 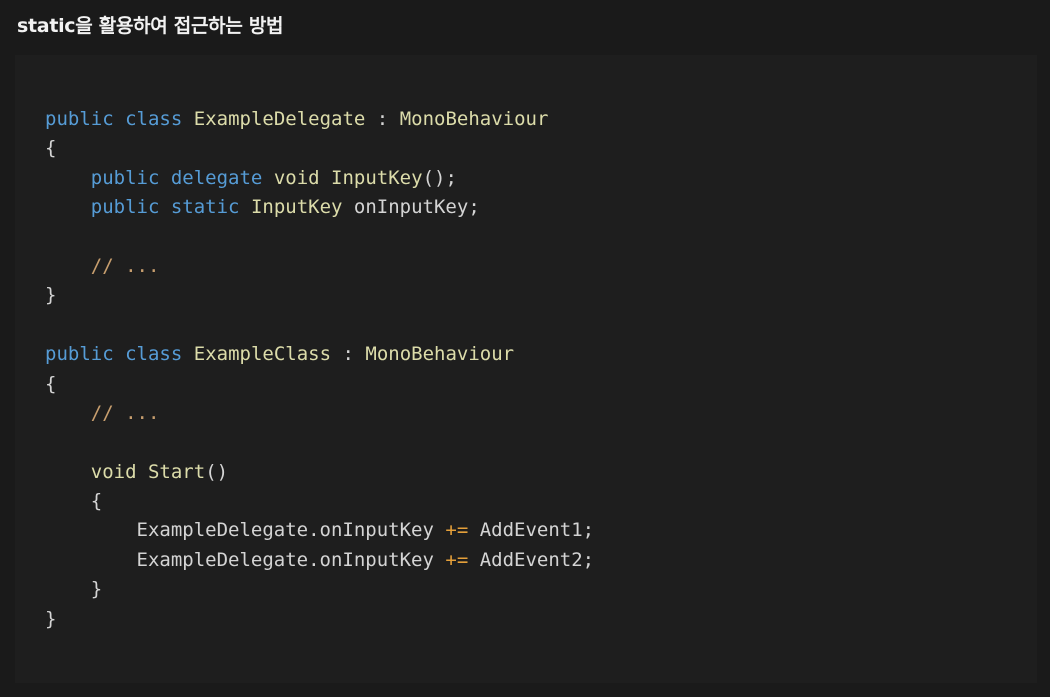 What do you see at coordinates (150, 26) in the screenshot?
I see `page-title: static을 활용하여 접근하는 방법` at bounding box center [150, 26].